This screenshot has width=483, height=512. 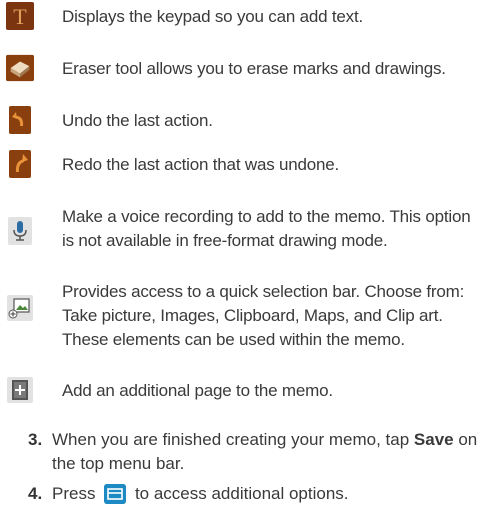 I want to click on step-4: 4. Press to access additional options., so click(x=254, y=495).